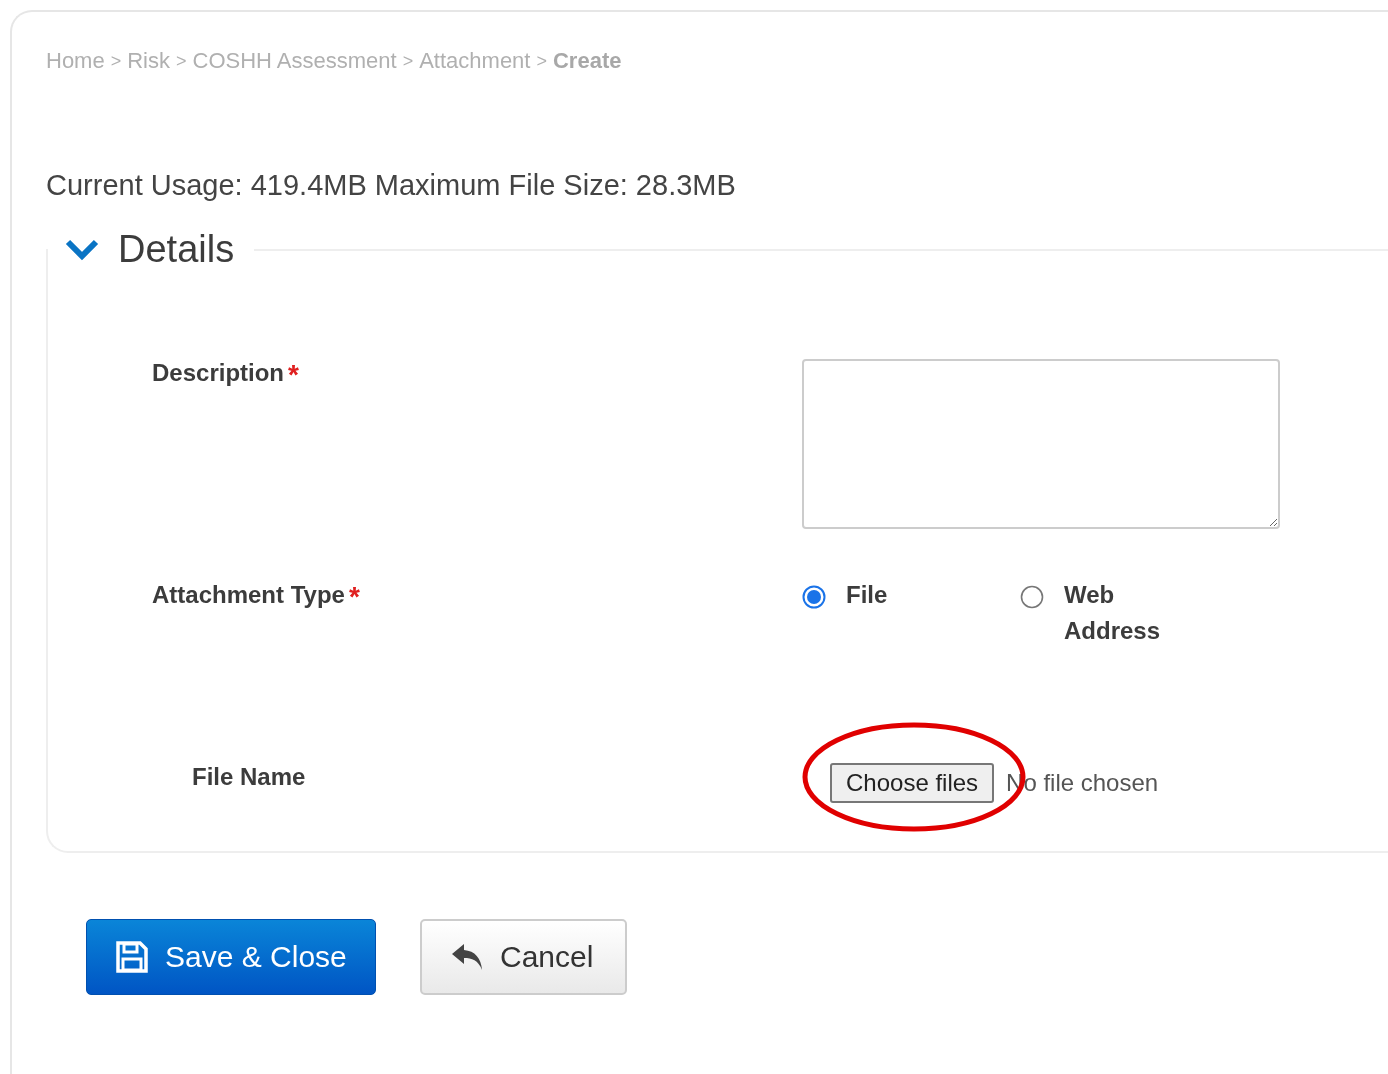  Describe the element at coordinates (176, 249) in the screenshot. I see `section-title: Details` at that location.